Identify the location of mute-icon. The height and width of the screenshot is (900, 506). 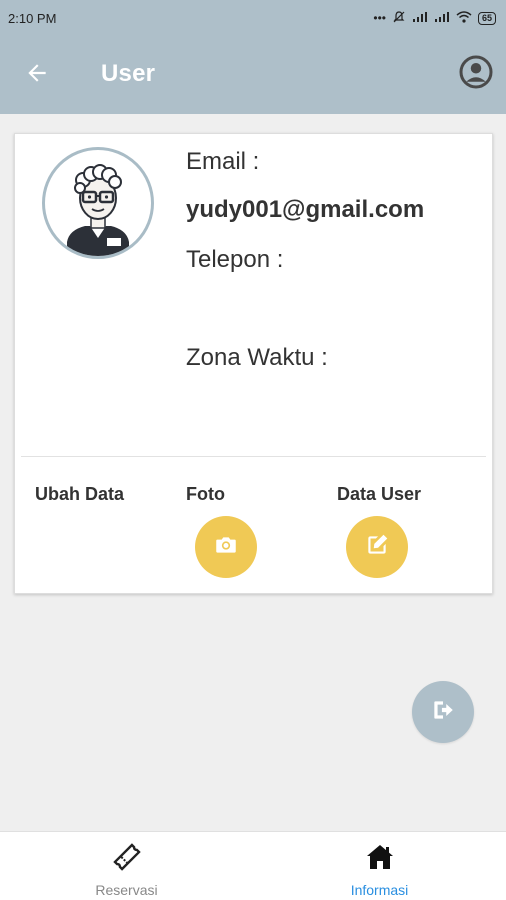
(399, 18).